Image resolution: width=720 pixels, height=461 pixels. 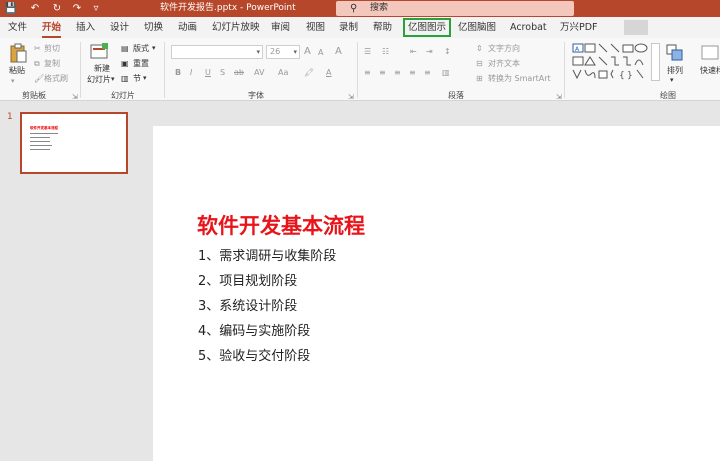 What do you see at coordinates (99, 79) in the screenshot?
I see `new-slide-label-2: 幻灯片` at bounding box center [99, 79].